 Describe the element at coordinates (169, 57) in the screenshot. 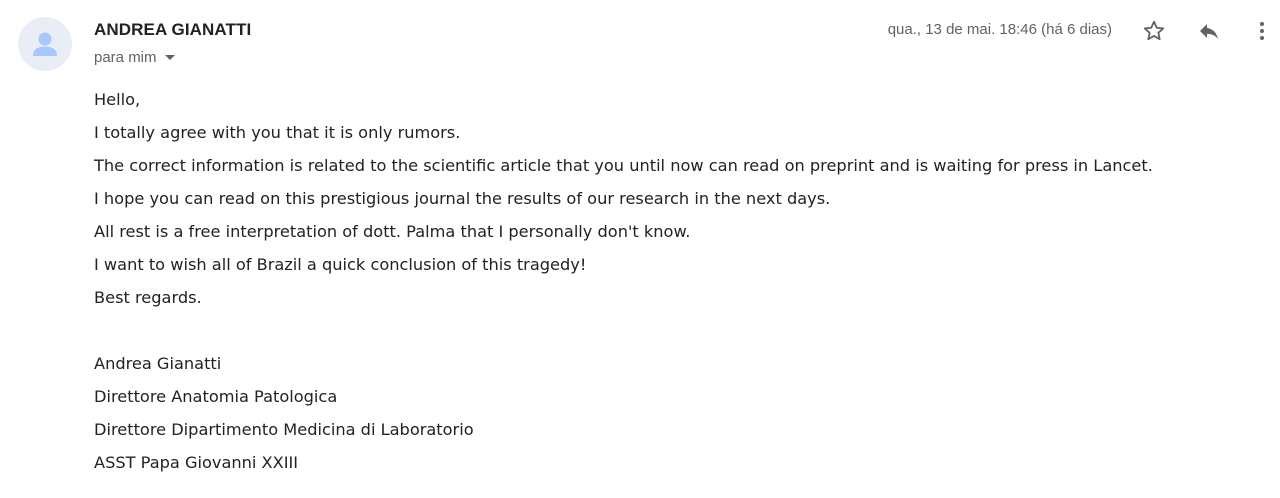

I see `caret-down-icon` at that location.